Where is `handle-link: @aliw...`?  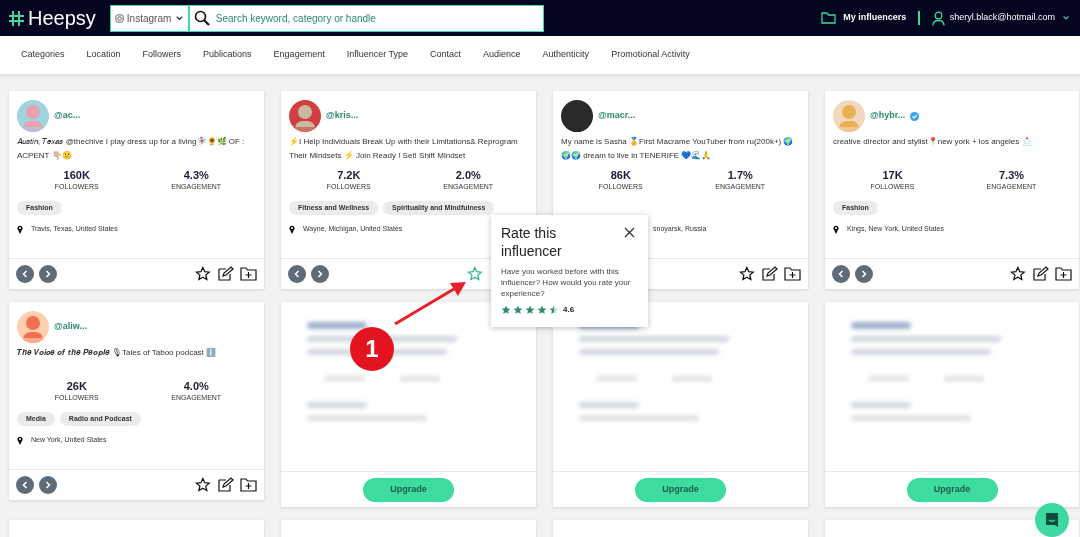
handle-link: @aliw... is located at coordinates (70, 327).